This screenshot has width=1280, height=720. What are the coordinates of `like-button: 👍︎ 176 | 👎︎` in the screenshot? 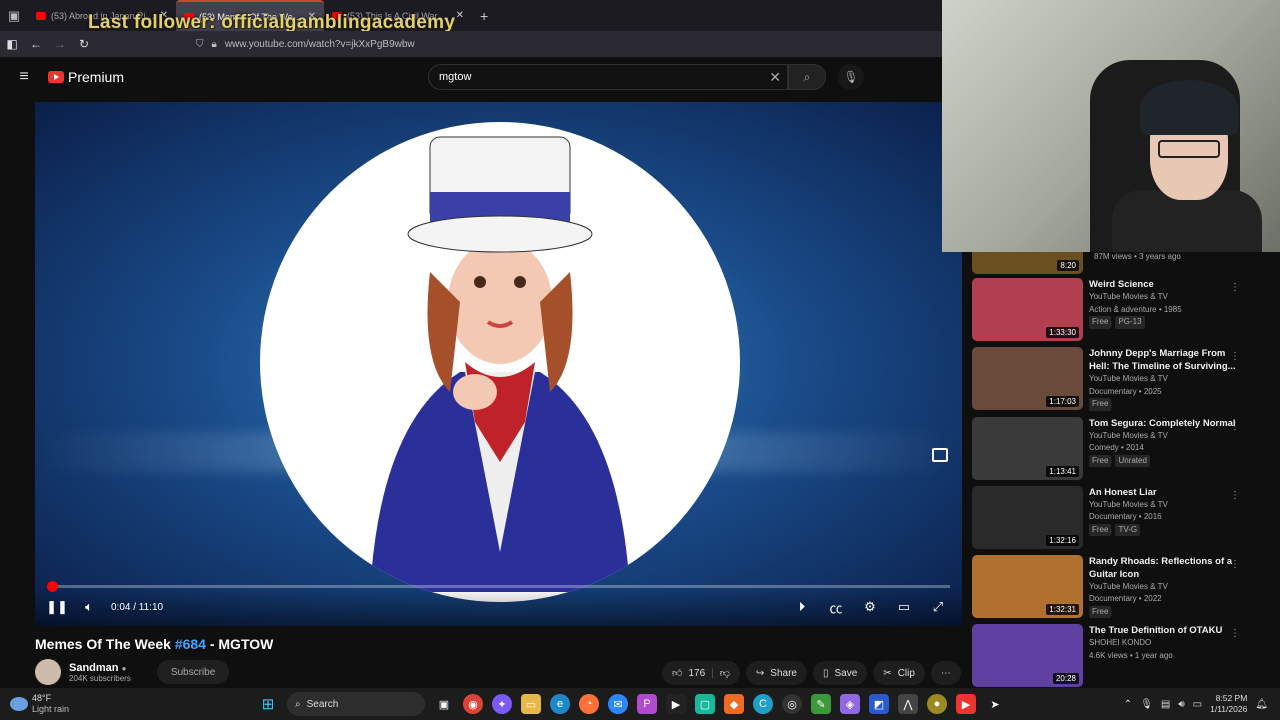 It's located at (701, 673).